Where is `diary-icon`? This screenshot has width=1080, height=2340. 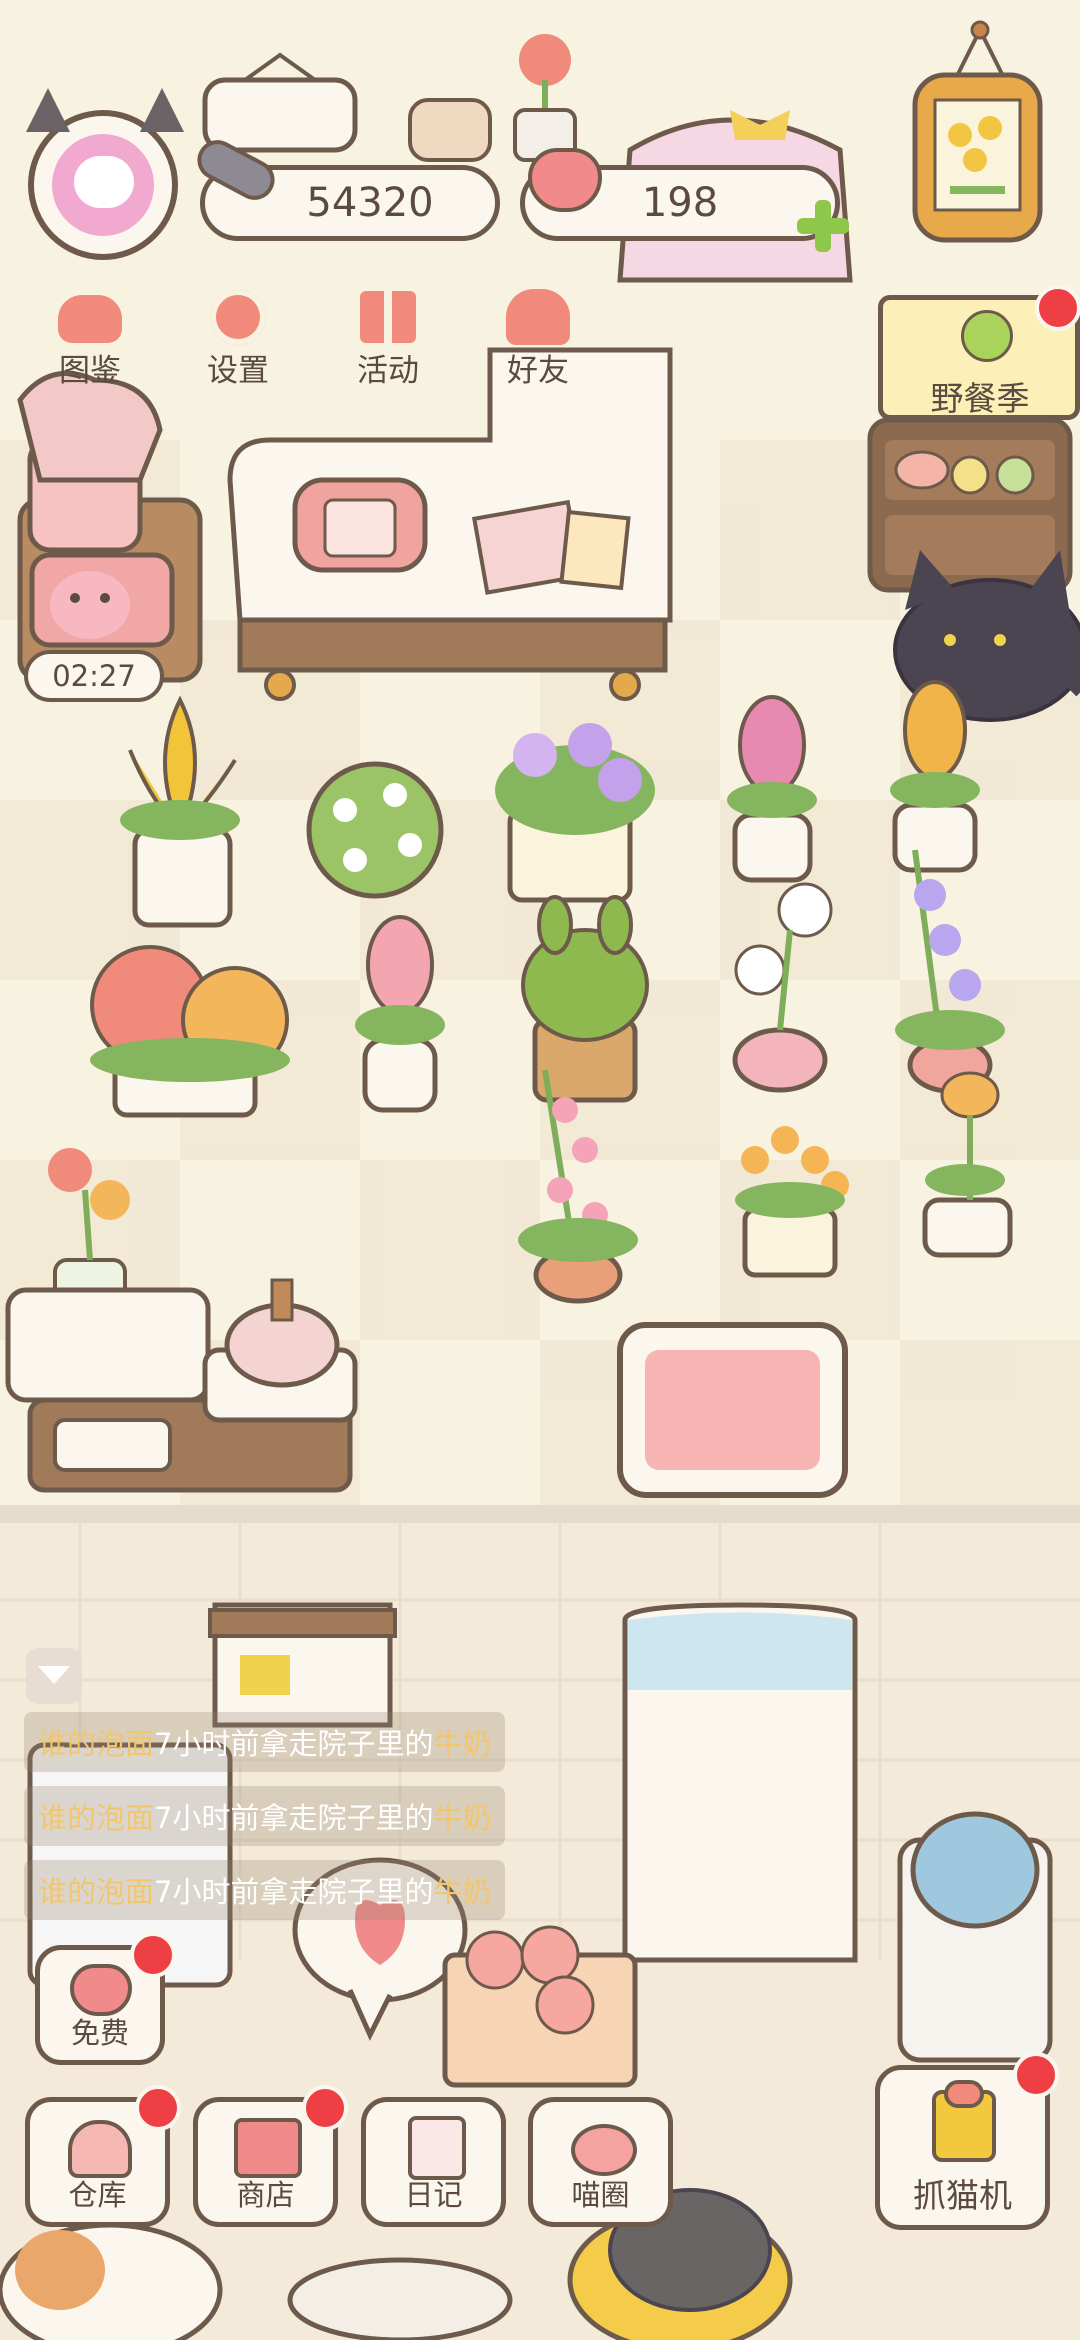
diary-icon is located at coordinates (437, 2148).